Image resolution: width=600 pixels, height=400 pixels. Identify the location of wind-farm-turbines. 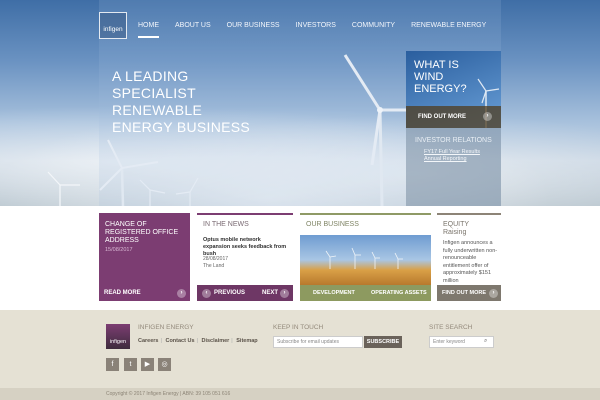
(364, 258).